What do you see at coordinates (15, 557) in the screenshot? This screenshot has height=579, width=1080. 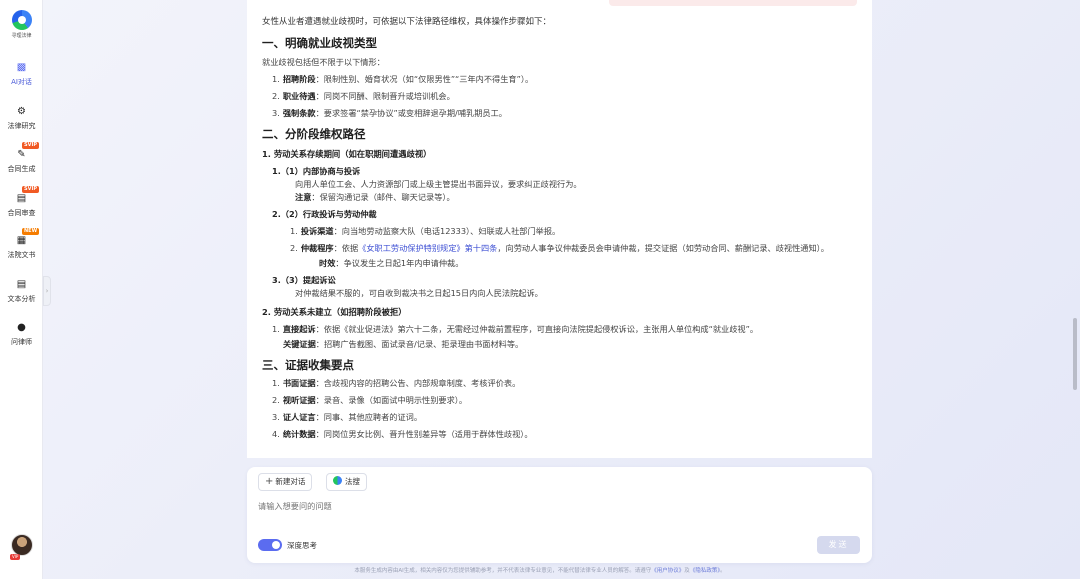 I see `vip-tag: VIP` at bounding box center [15, 557].